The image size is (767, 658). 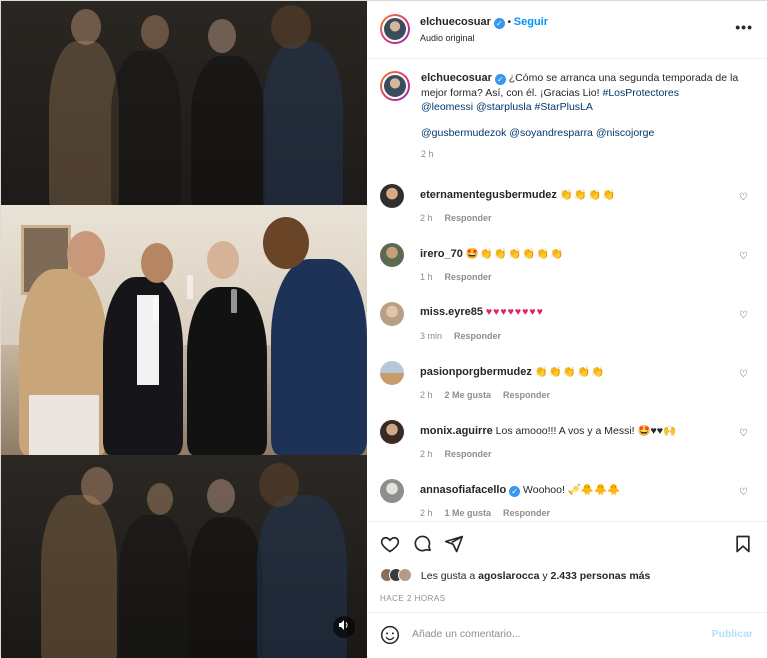 What do you see at coordinates (515, 254) in the screenshot?
I see `comment-text: 🤩👏👏👏👏👏👏` at bounding box center [515, 254].